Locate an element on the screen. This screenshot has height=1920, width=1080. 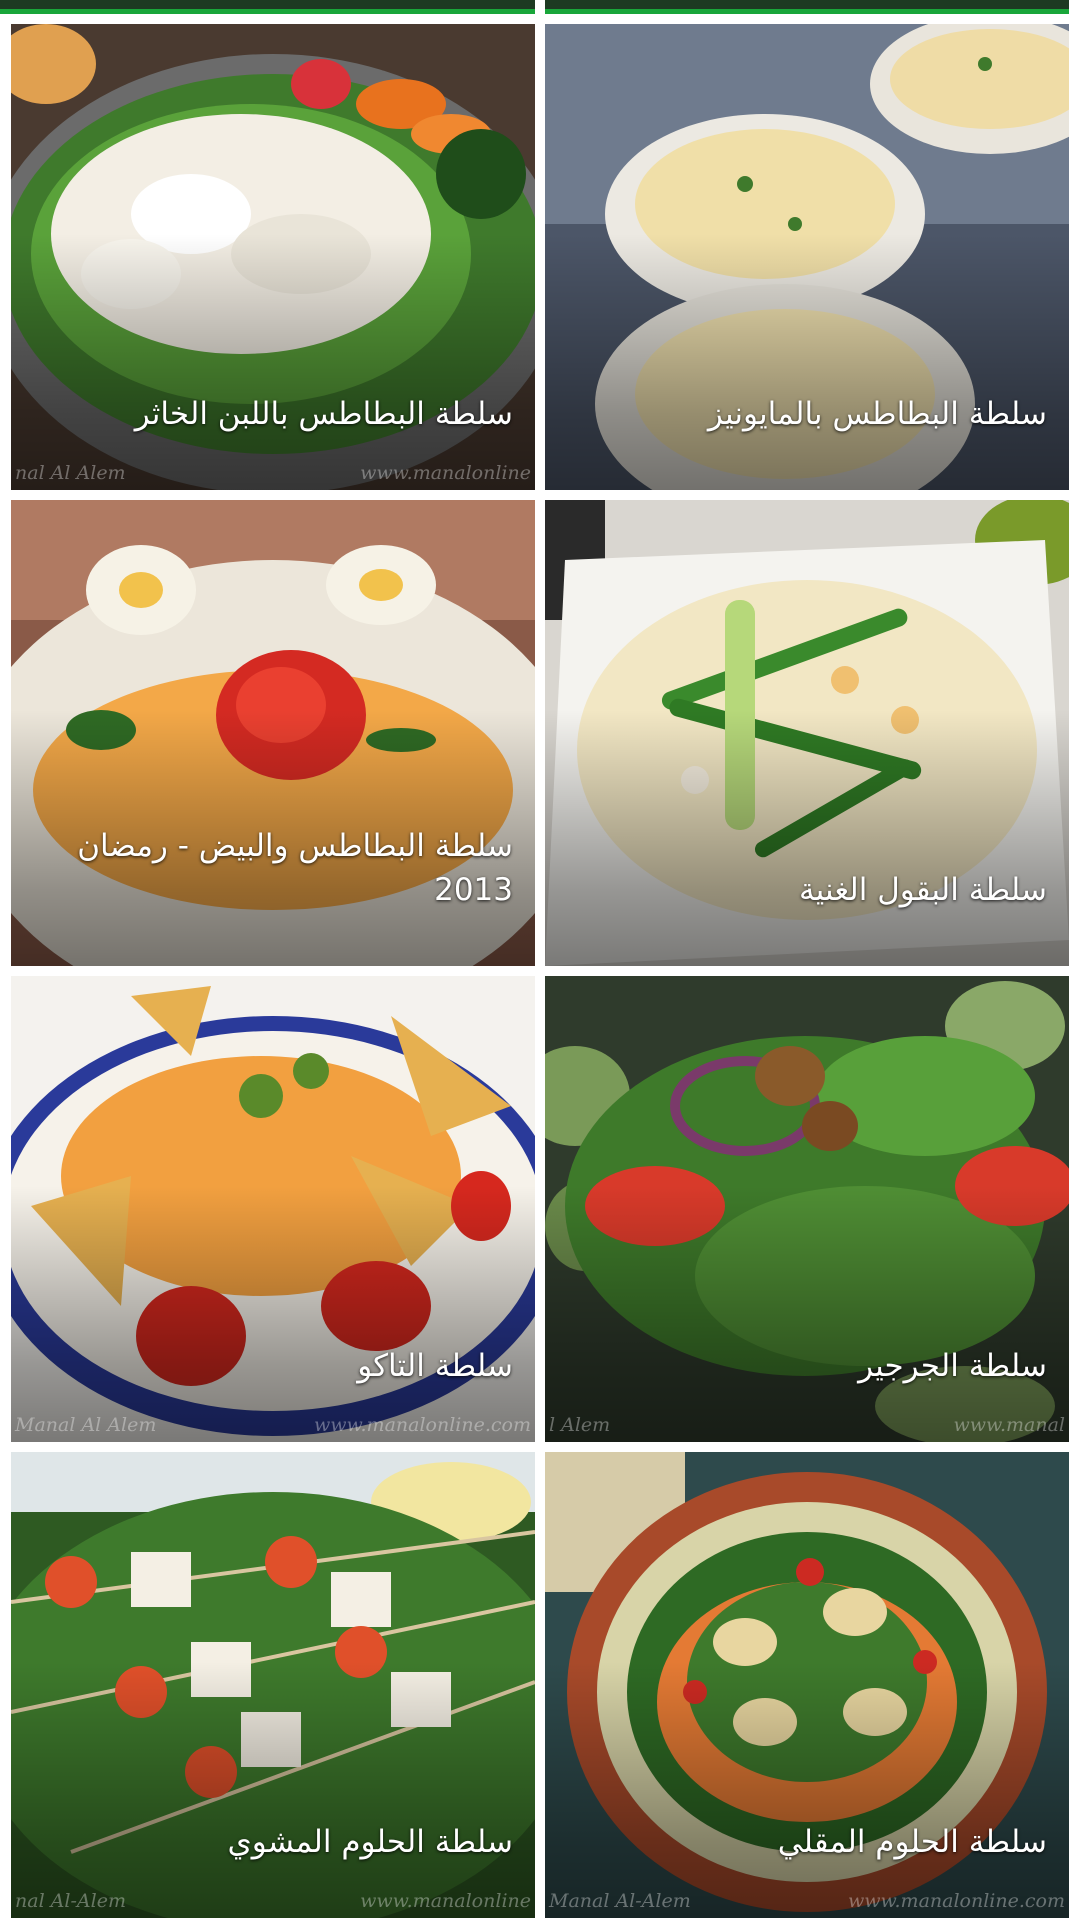
recipe-title: سلطة الجرجير is located at coordinates (952, 1366).